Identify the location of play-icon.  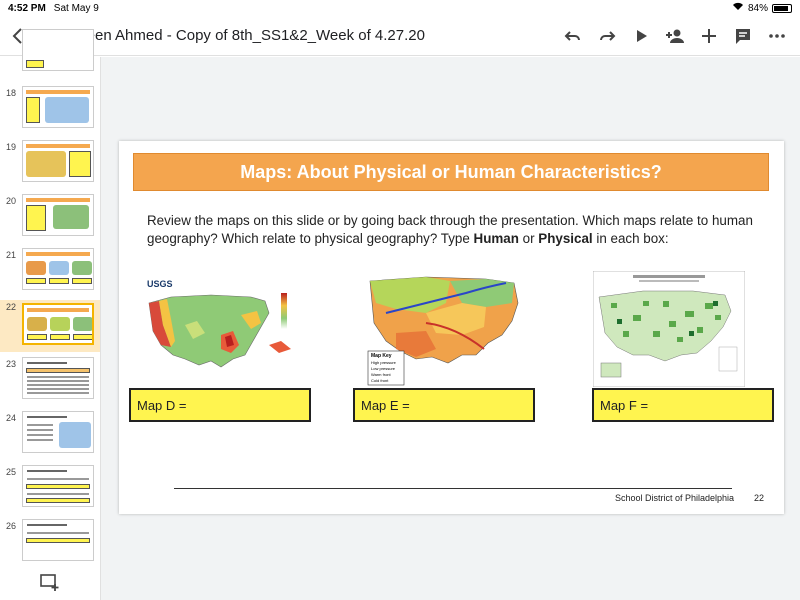
(642, 35).